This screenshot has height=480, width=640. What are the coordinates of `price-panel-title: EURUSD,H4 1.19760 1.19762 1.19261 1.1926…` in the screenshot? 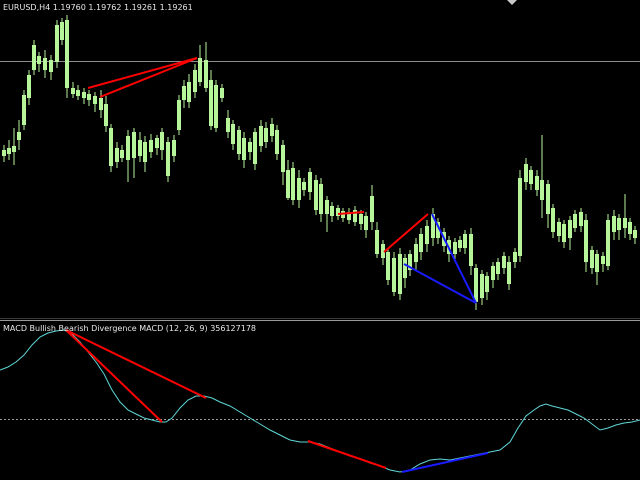 It's located at (98, 7).